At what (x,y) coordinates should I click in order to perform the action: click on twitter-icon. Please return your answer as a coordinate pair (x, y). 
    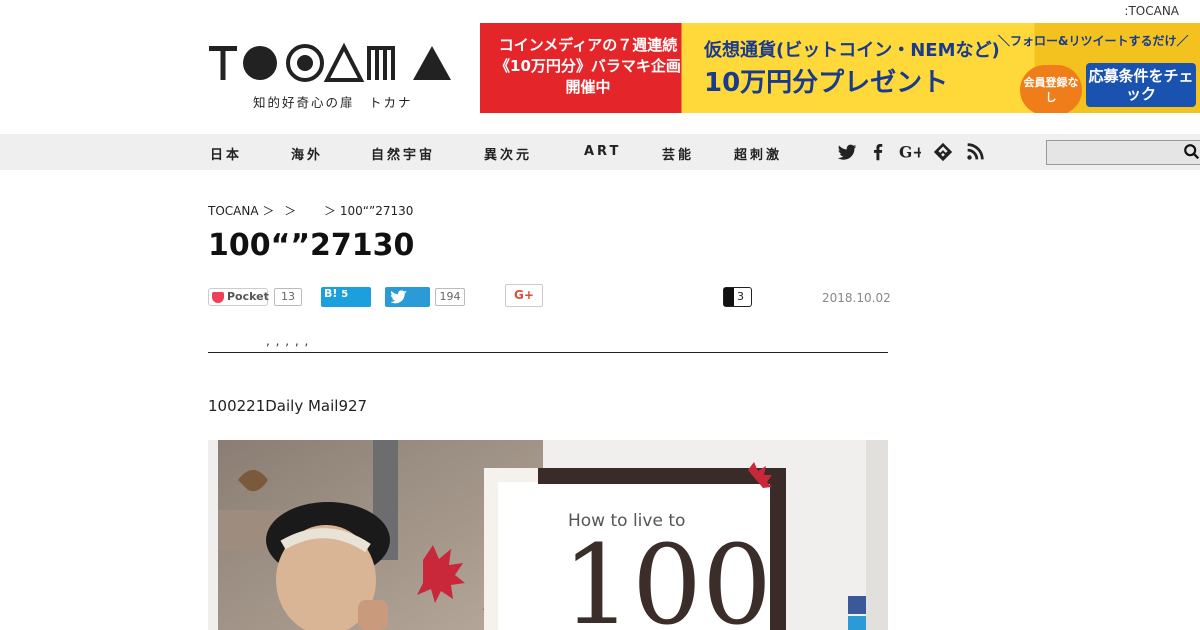
    Looking at the image, I should click on (847, 152).